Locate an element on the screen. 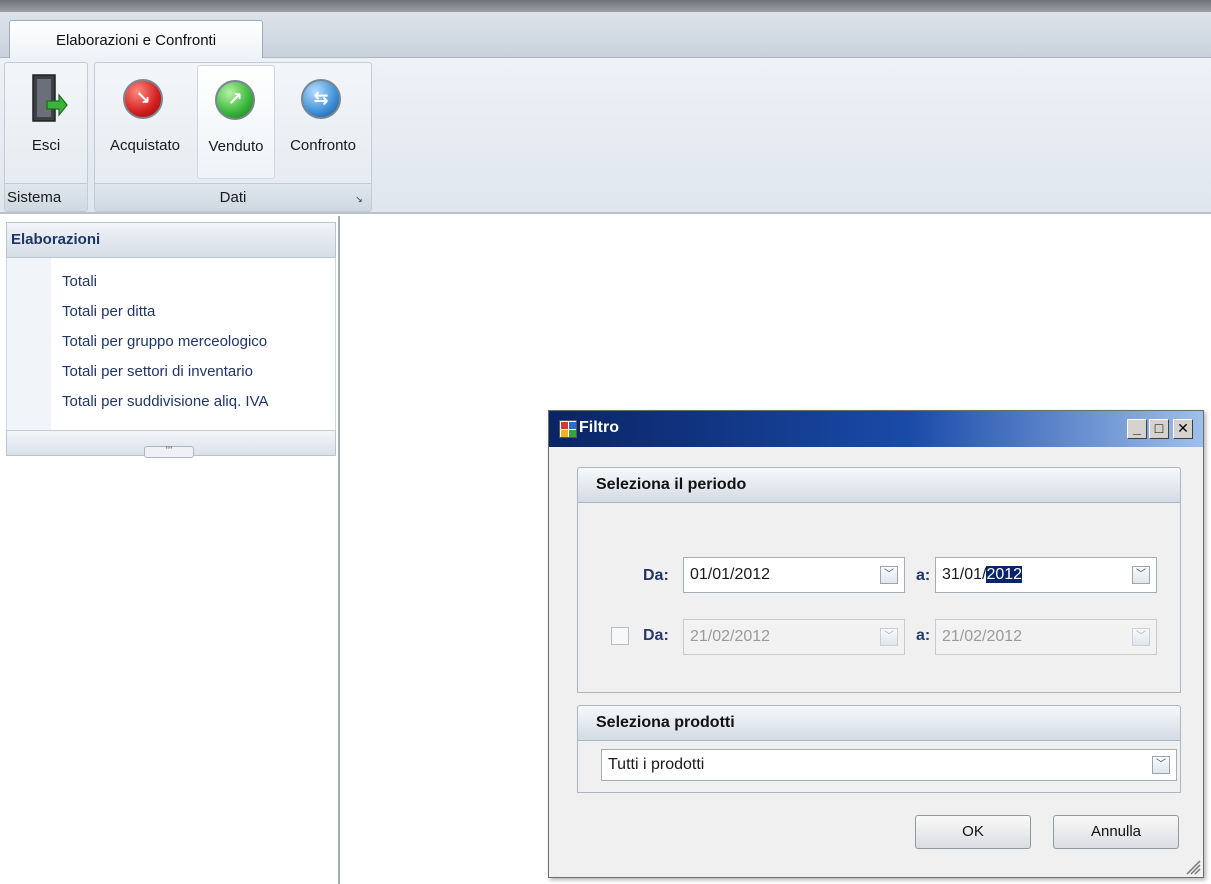  prodotti-select: Tutti i prodotti ﹀ is located at coordinates (889, 765).